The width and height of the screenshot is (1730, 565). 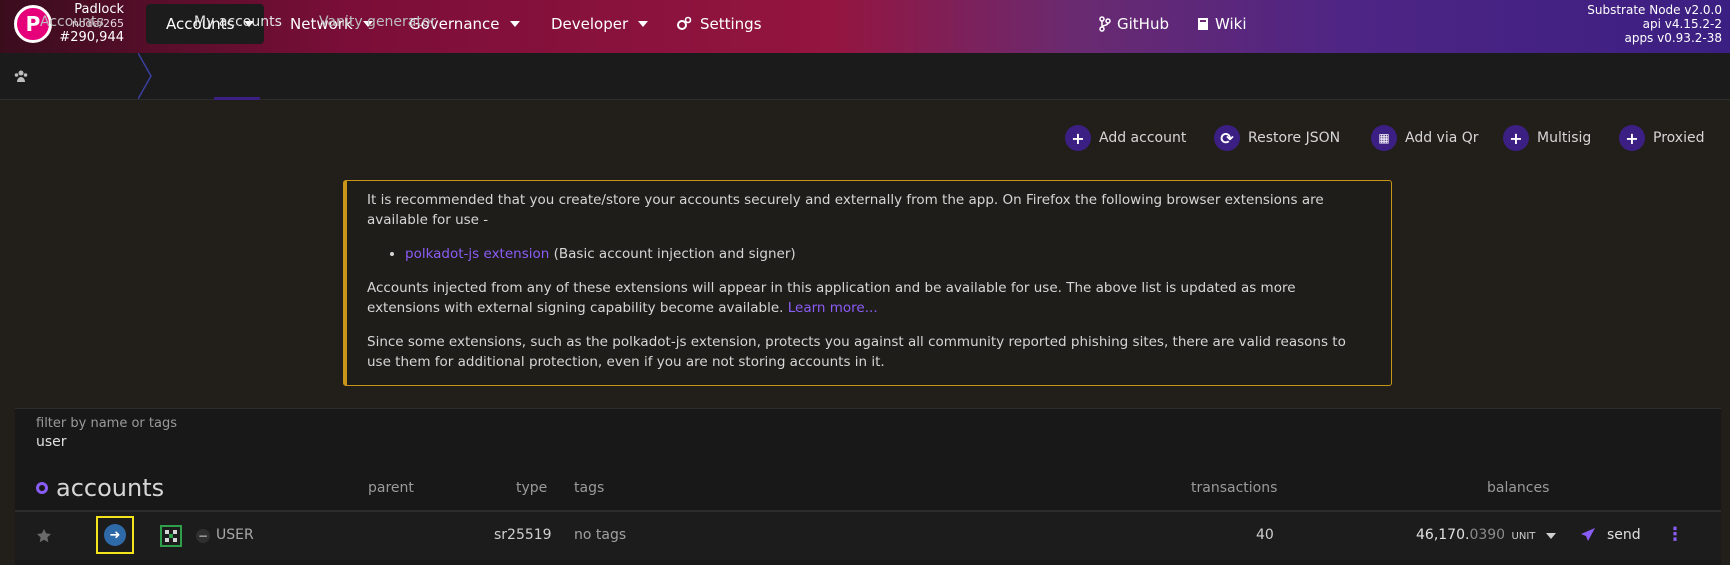 I want to click on account-transactions: 40, so click(x=1265, y=535).